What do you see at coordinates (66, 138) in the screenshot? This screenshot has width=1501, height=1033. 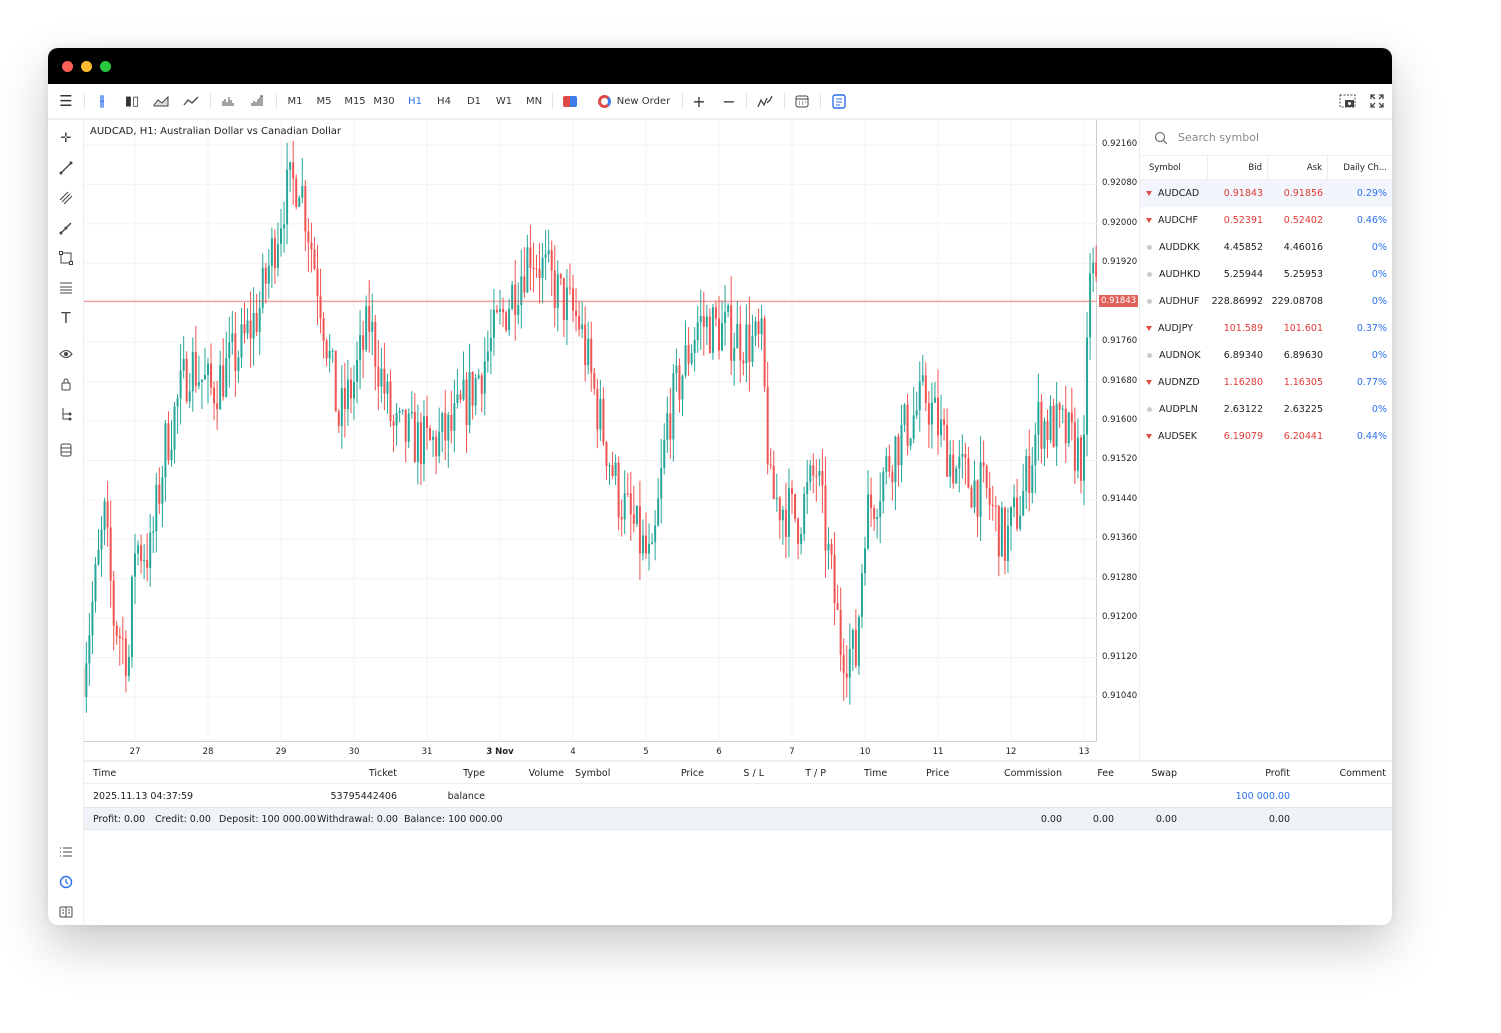 I see `crosshair-icon: ✛` at bounding box center [66, 138].